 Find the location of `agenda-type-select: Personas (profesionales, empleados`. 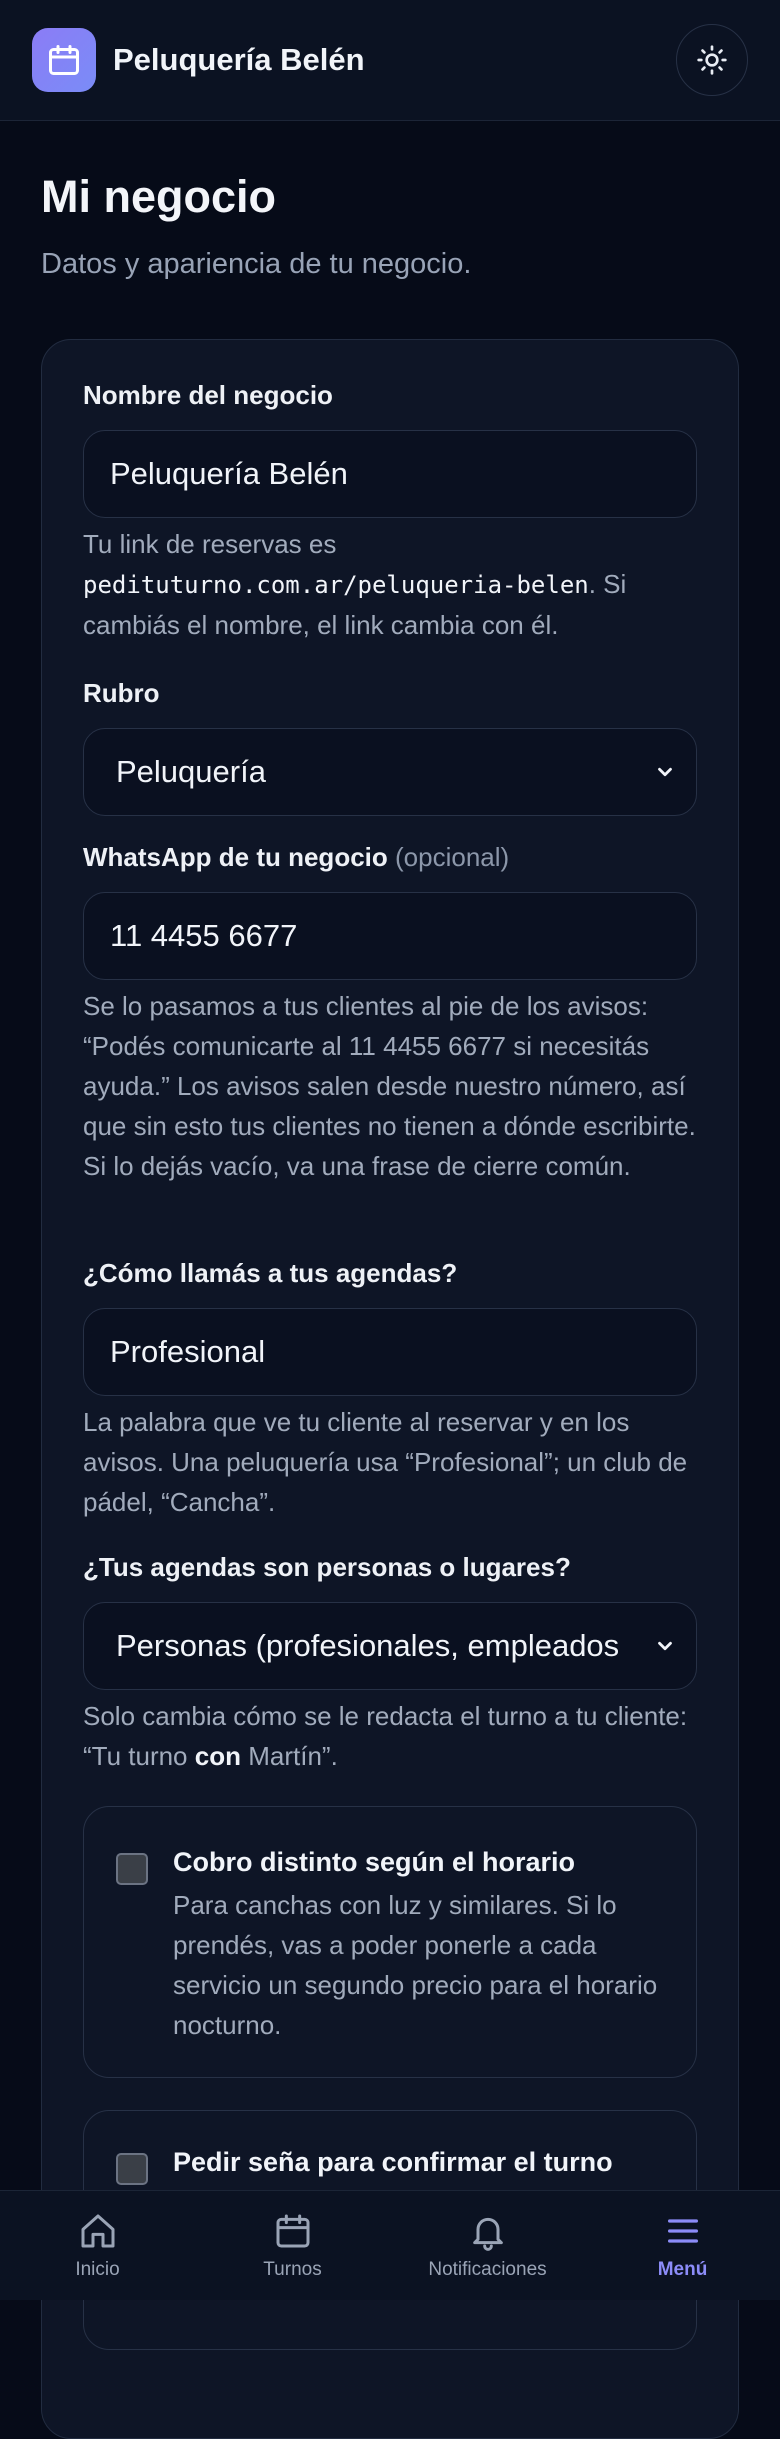

agenda-type-select: Personas (profesionales, empleados is located at coordinates (390, 1646).